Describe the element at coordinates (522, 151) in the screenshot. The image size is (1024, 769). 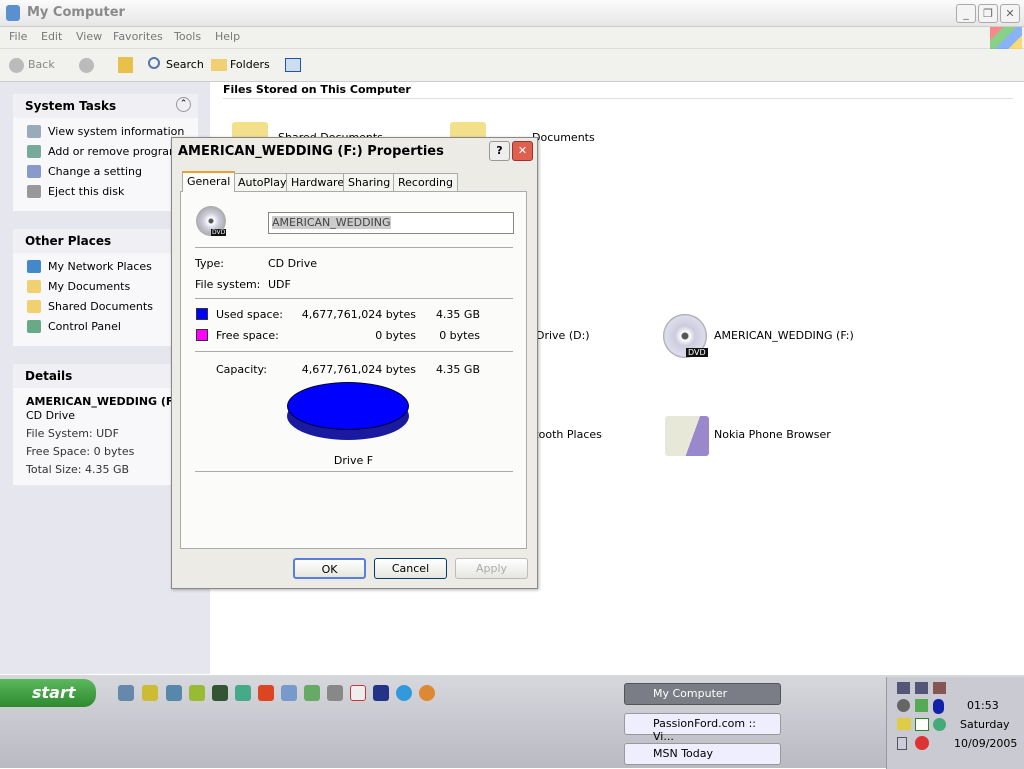
I see `dialog-close-button: ✕` at that location.